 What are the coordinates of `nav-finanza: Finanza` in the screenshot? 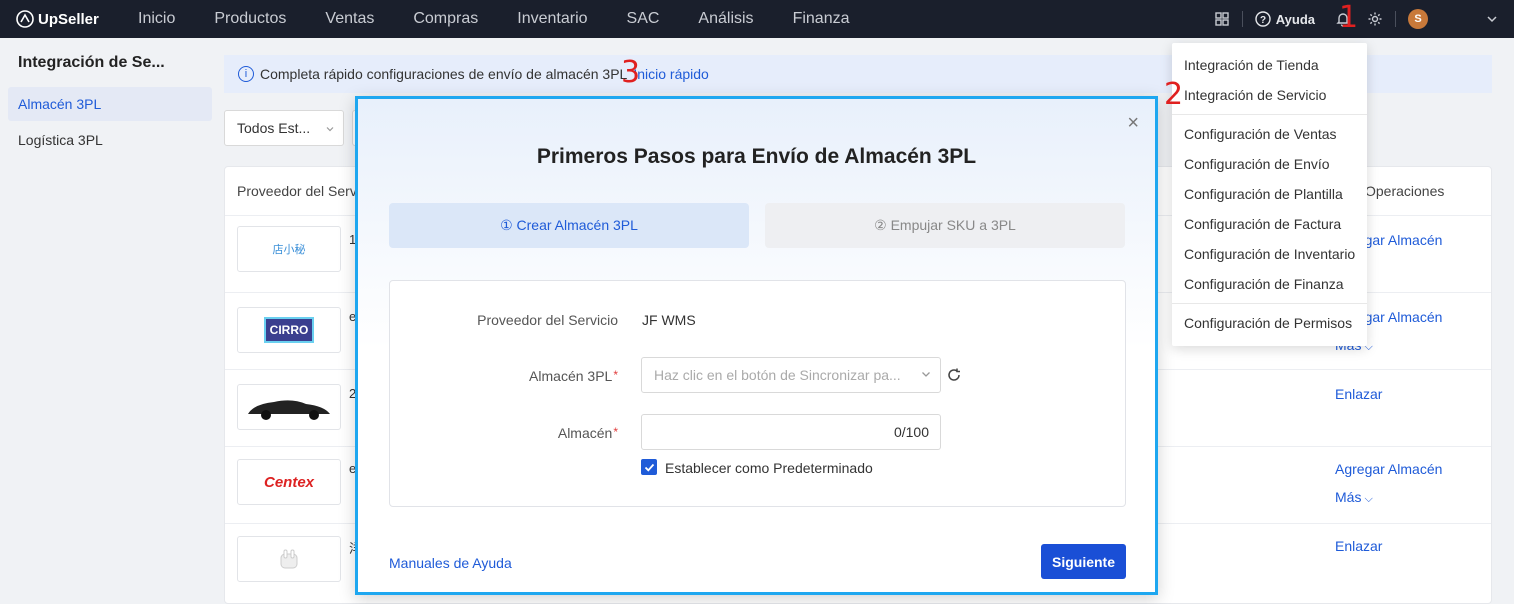 It's located at (821, 19).